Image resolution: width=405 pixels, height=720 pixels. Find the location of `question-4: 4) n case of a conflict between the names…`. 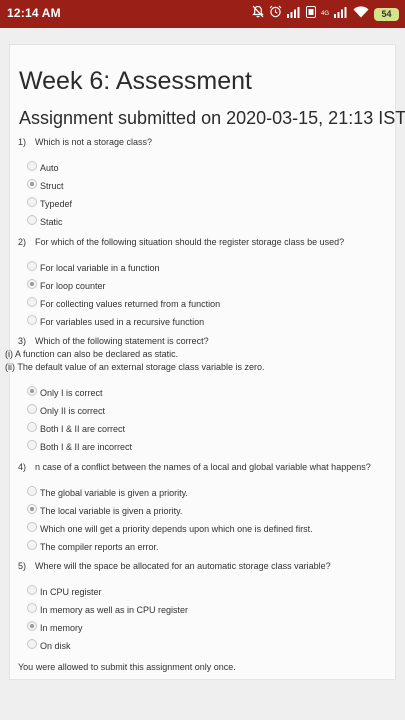

question-4: 4) n case of a conflict between the names… is located at coordinates (194, 467).